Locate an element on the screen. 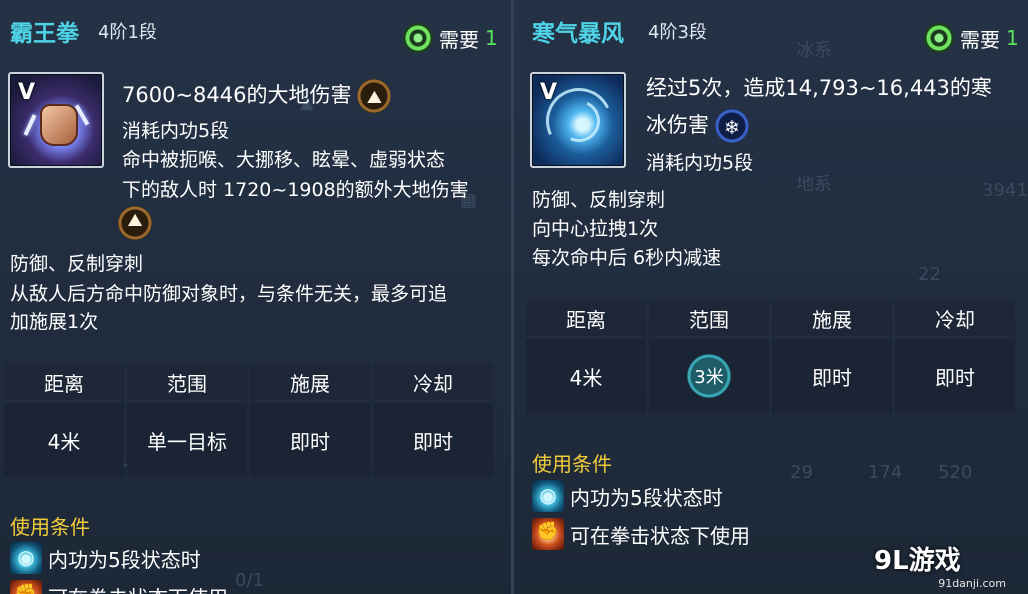 This screenshot has width=1028, height=594. stat-value-area-cell: 3米 is located at coordinates (709, 376).